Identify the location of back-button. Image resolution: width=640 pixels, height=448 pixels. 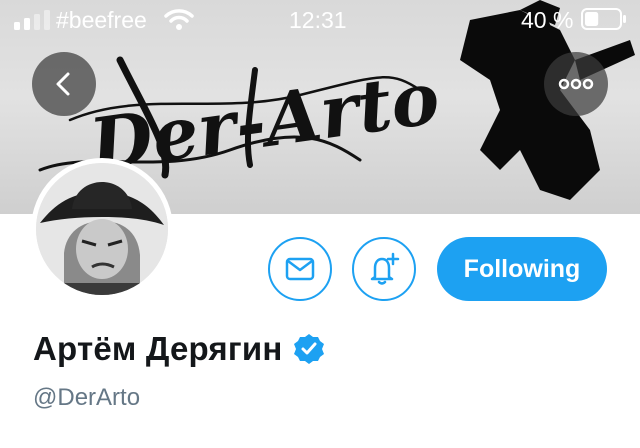
(64, 84).